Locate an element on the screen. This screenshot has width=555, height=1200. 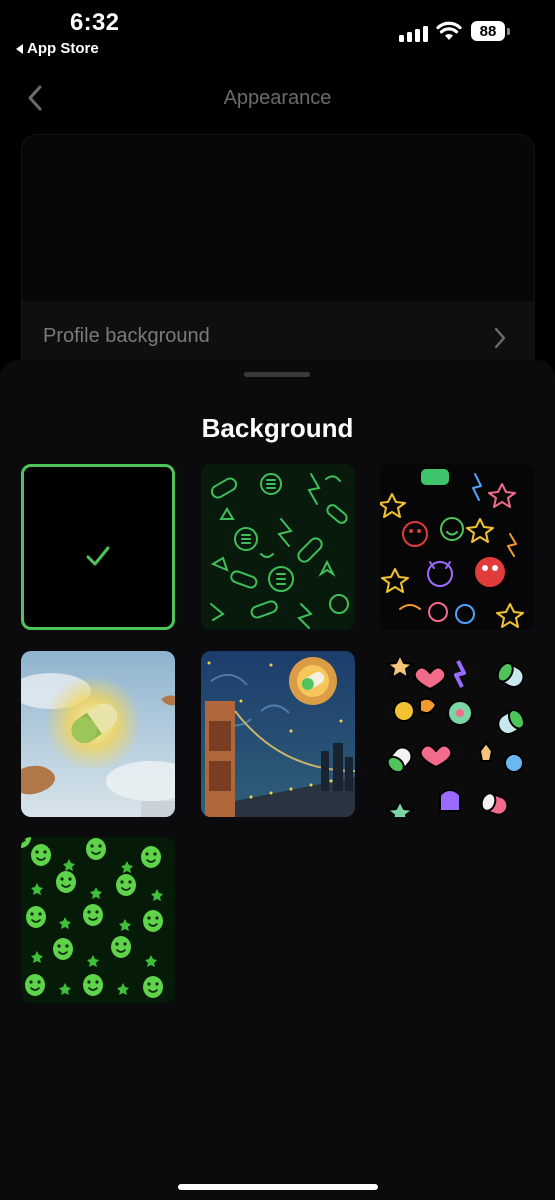
sticker-pattern-image is located at coordinates (457, 734).